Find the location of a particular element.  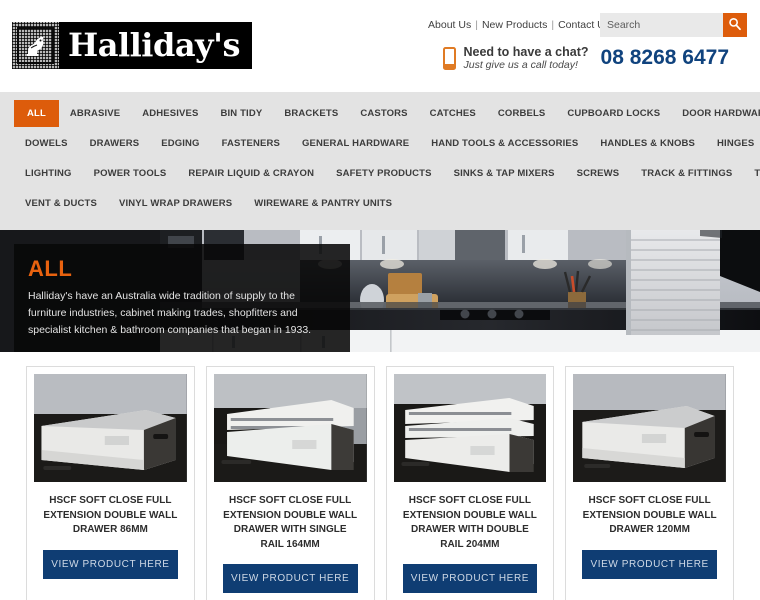

nav-item-fasteners: FASTENERS is located at coordinates (251, 143).